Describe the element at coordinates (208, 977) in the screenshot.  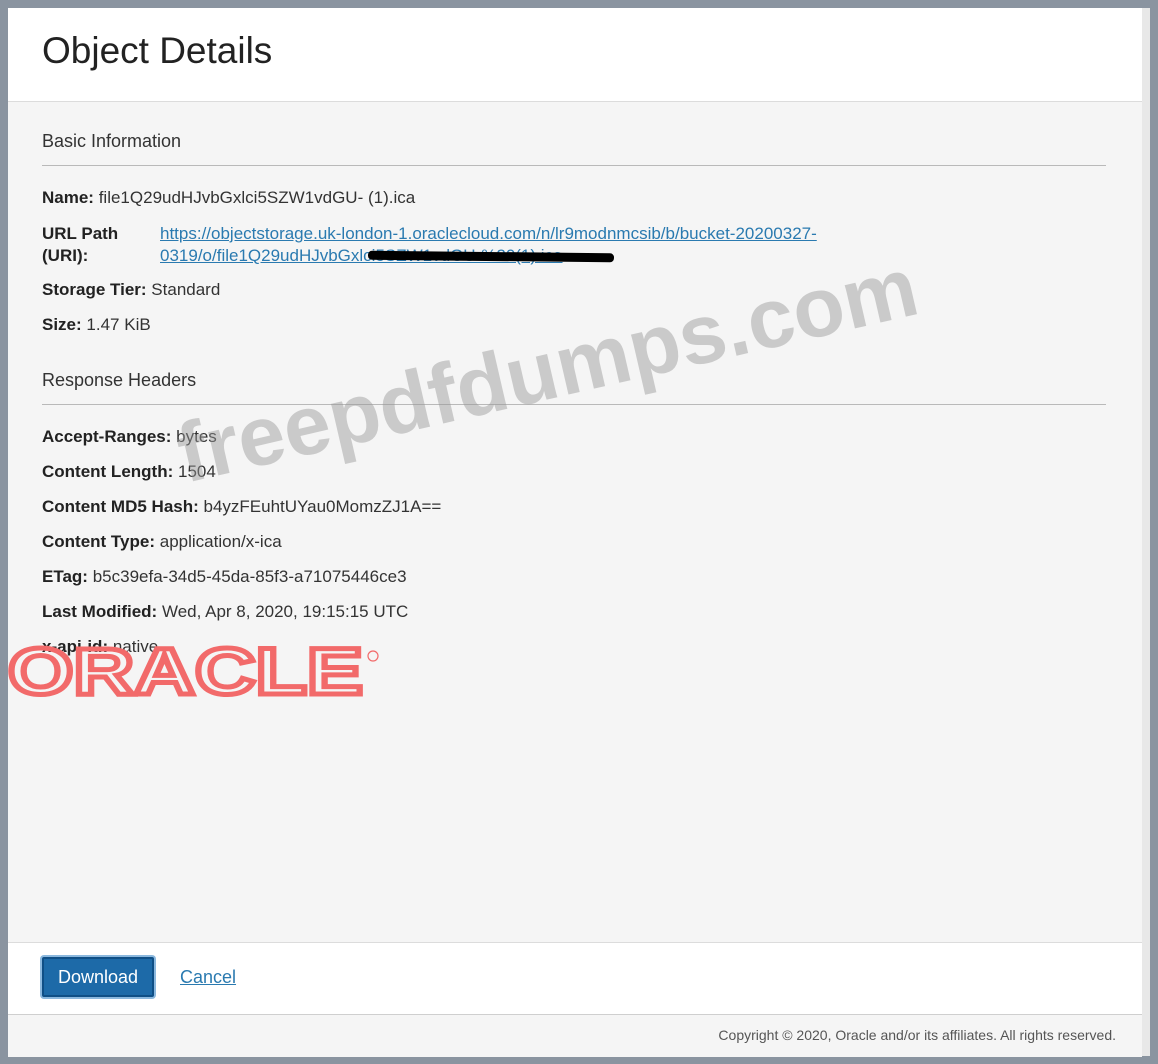
I see `cancel-link: Cancel` at that location.